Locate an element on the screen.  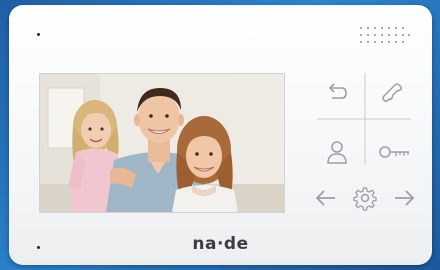
previous-button is located at coordinates (326, 198).